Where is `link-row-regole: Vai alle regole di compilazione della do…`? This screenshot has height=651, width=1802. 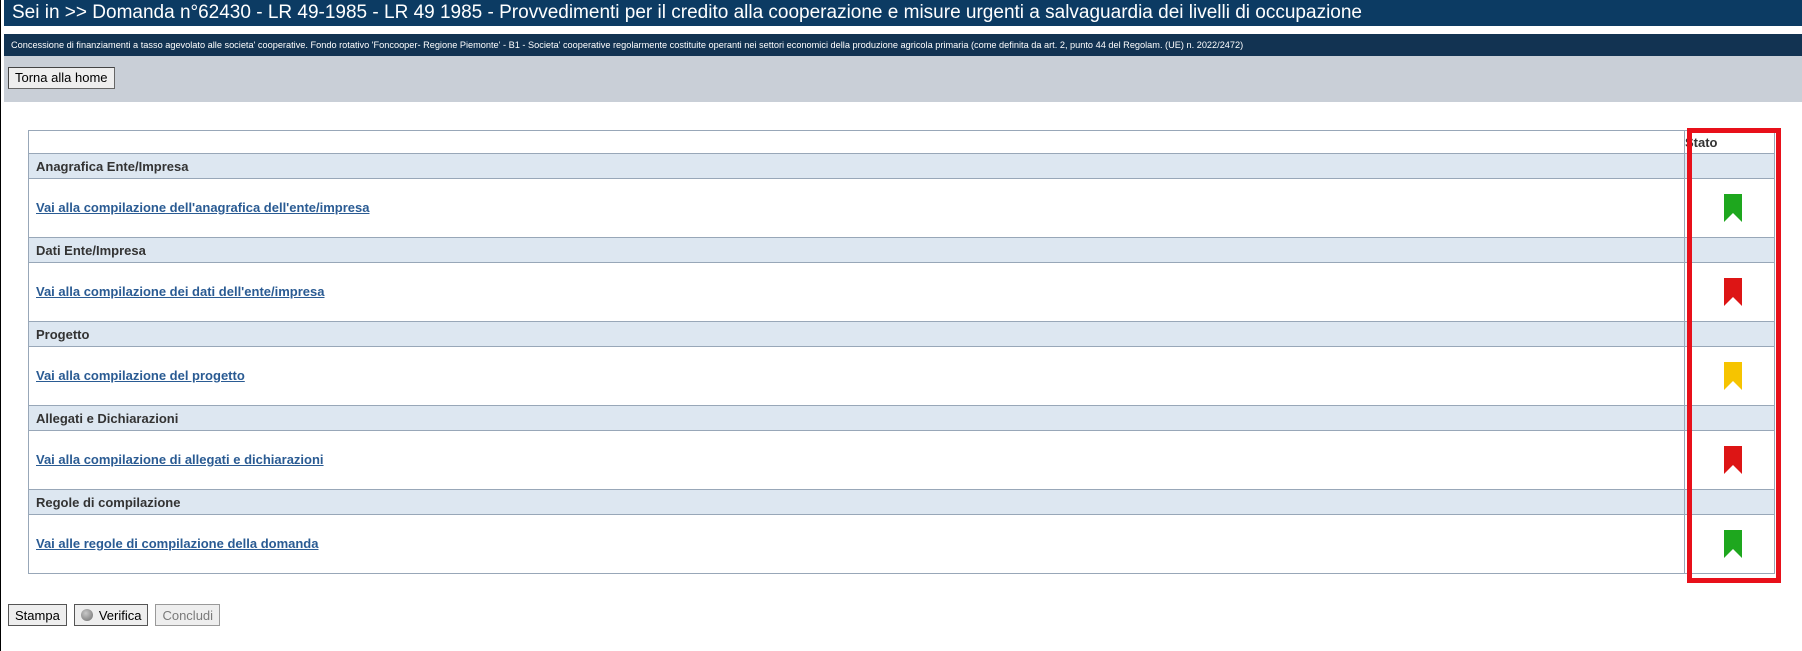 link-row-regole: Vai alle regole di compilazione della do… is located at coordinates (901, 544).